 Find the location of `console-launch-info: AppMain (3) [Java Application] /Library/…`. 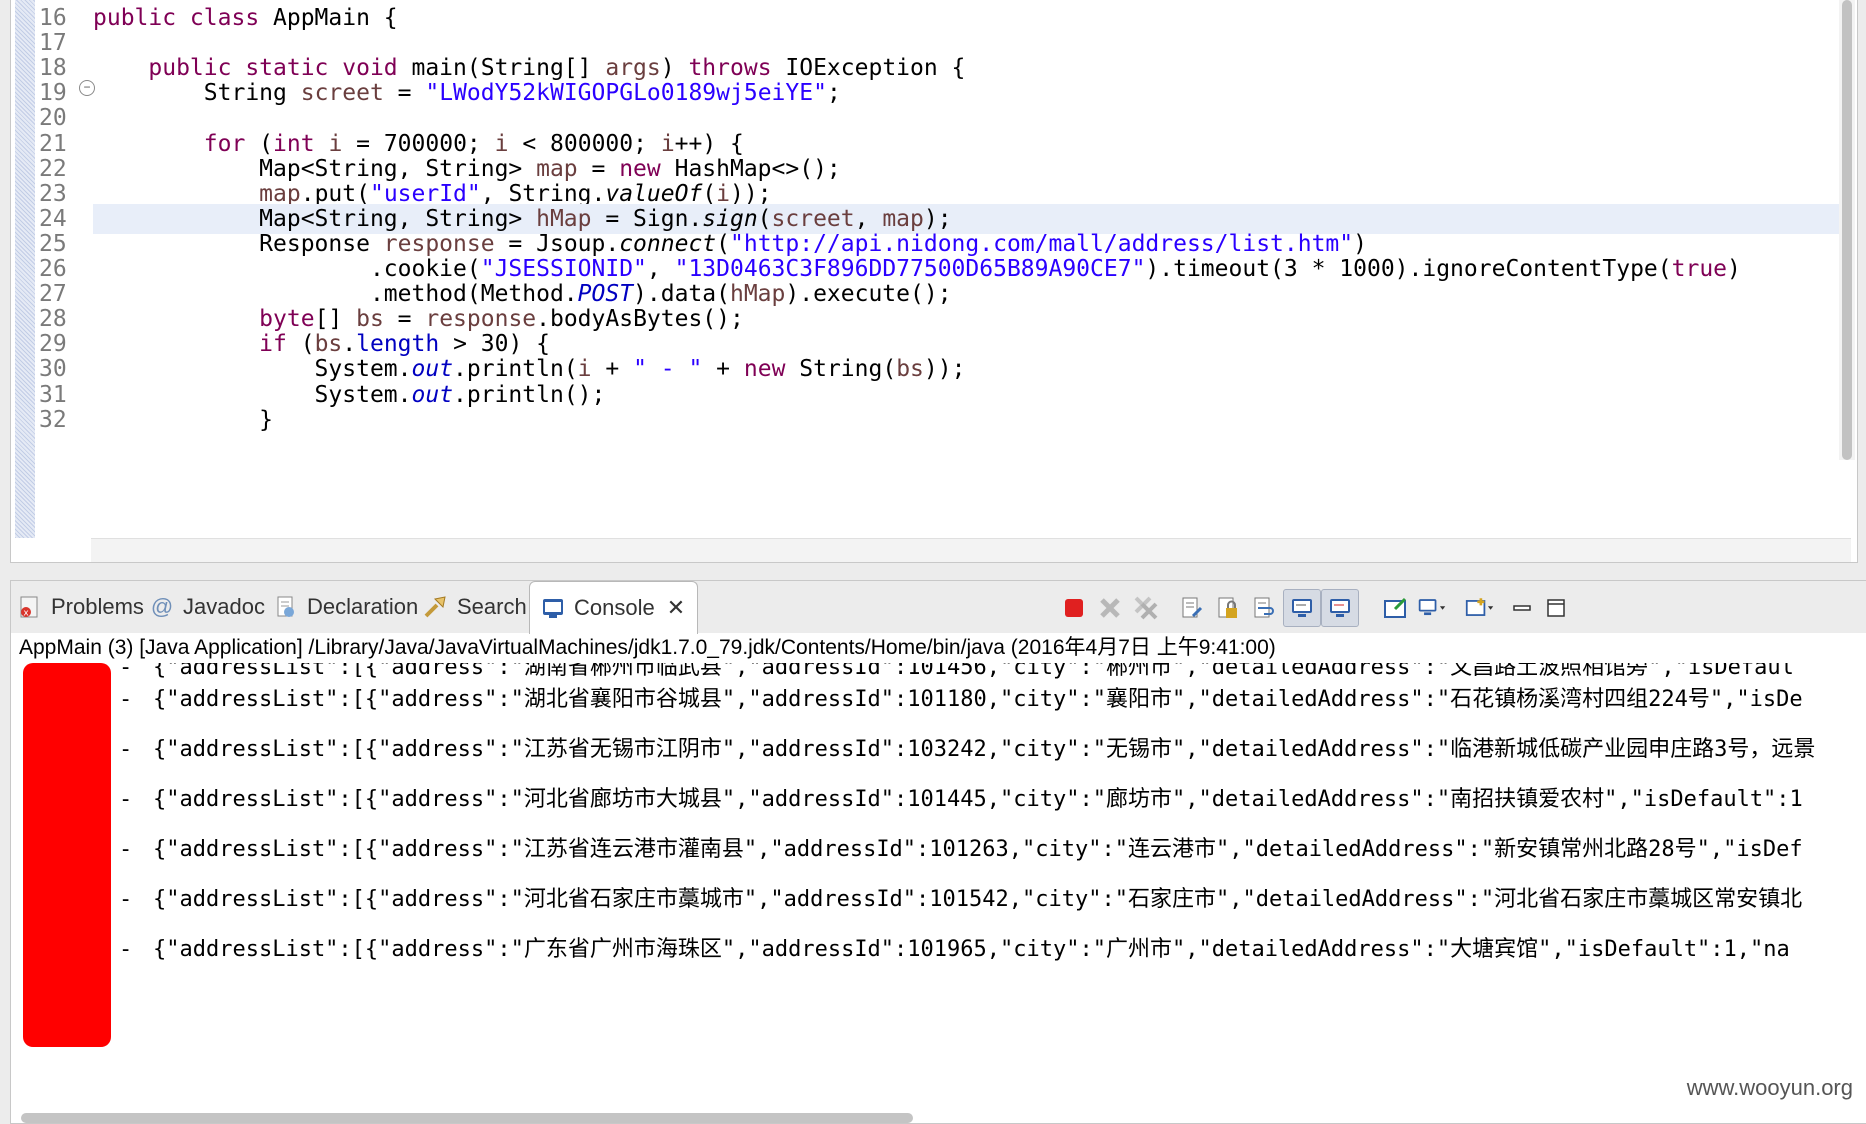

console-launch-info: AppMain (3) [Java Application] /Library/… is located at coordinates (647, 647).